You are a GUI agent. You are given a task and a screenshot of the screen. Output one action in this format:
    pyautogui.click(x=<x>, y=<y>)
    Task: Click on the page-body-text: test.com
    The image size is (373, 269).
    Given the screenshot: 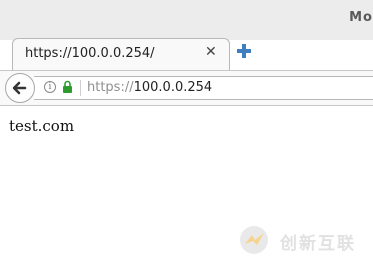 What is the action you would take?
    pyautogui.click(x=42, y=126)
    